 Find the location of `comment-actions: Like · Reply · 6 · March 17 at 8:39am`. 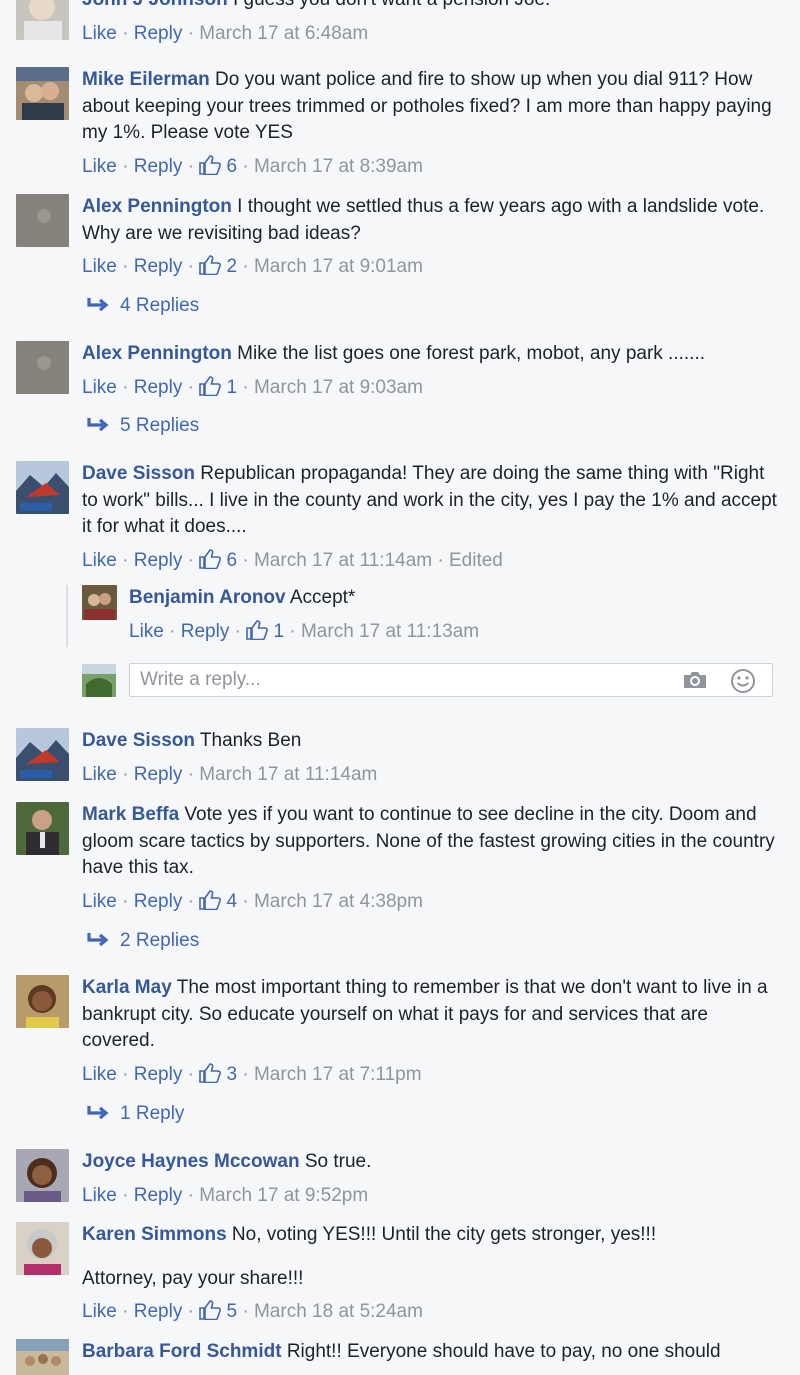

comment-actions: Like · Reply · 6 · March 17 at 8:39am is located at coordinates (430, 167).